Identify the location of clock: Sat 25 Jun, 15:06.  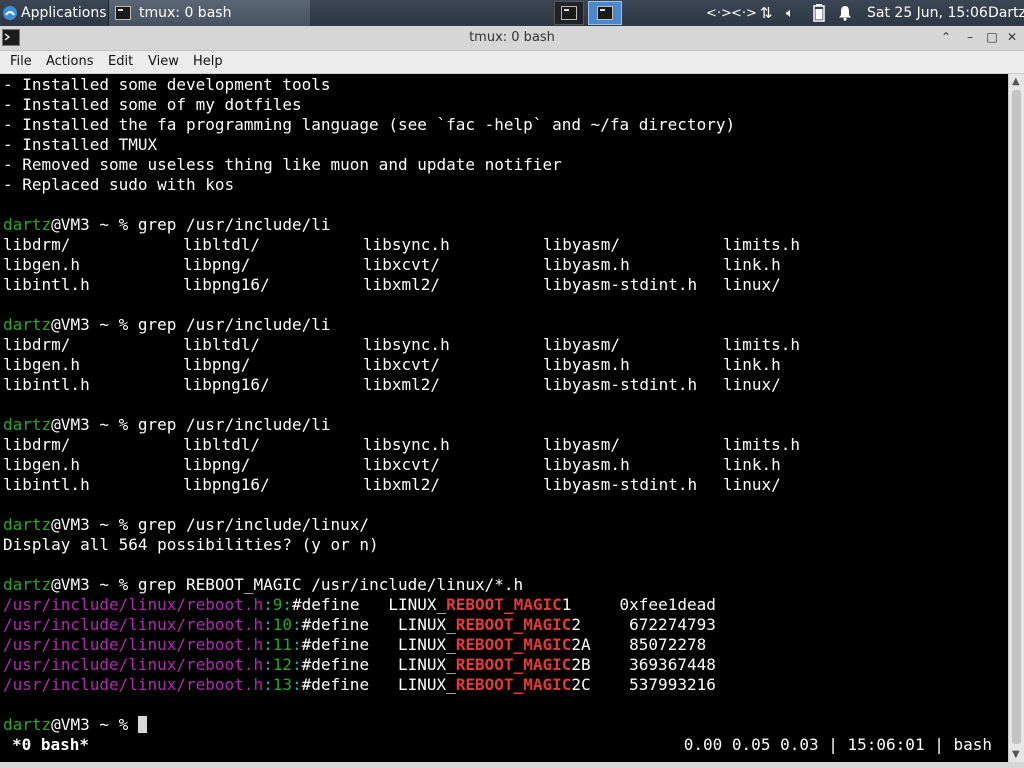
(927, 13).